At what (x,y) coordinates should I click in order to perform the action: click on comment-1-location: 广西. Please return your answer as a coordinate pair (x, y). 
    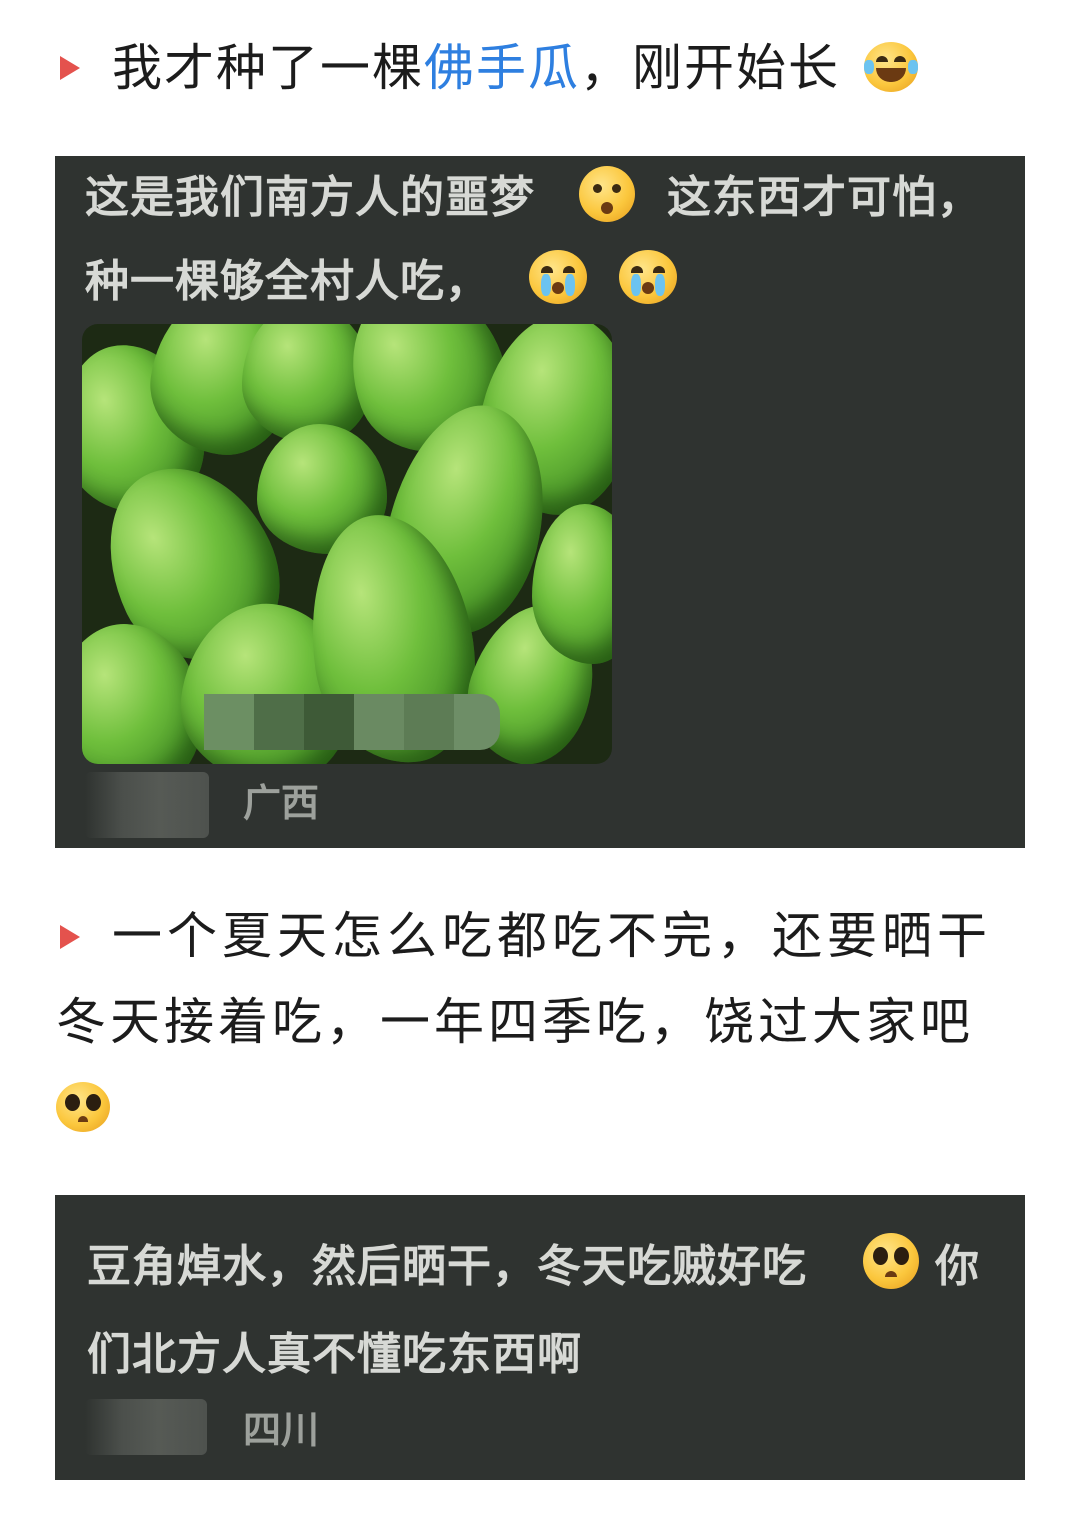
    Looking at the image, I should click on (281, 803).